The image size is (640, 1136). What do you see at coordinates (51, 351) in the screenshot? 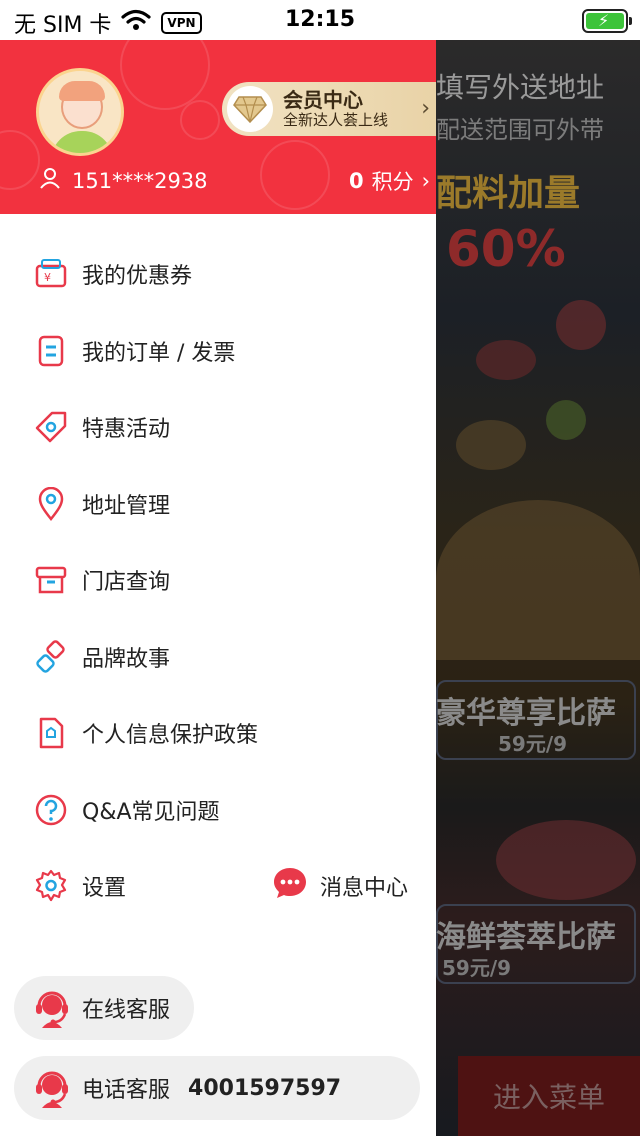
I see `order-doc-icon` at bounding box center [51, 351].